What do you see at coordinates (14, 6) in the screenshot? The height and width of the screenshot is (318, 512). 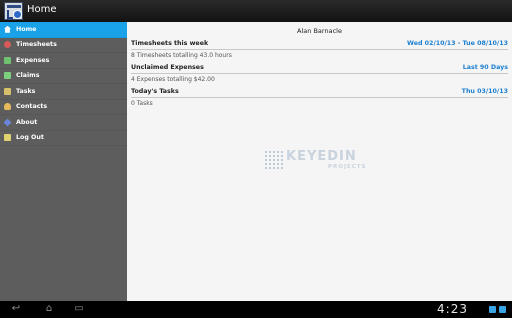 I see `app-icon-bar` at bounding box center [14, 6].